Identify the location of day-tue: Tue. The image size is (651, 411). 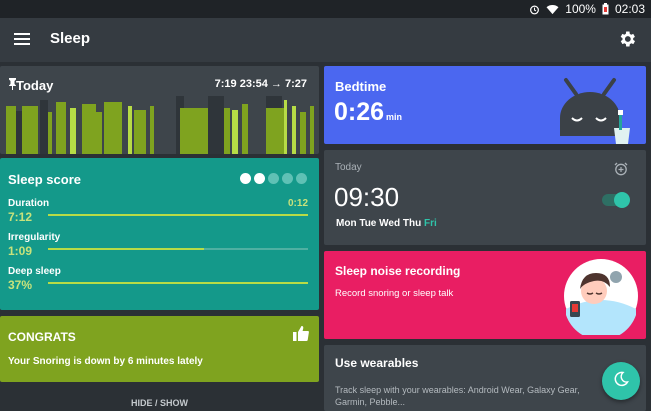
(368, 223).